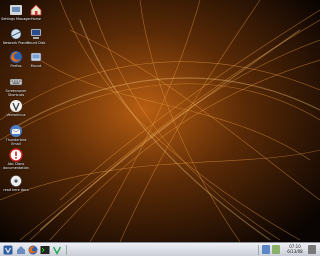 The height and width of the screenshot is (256, 320). I want to click on desktop-icon-mount: Mount, so click(36, 59).